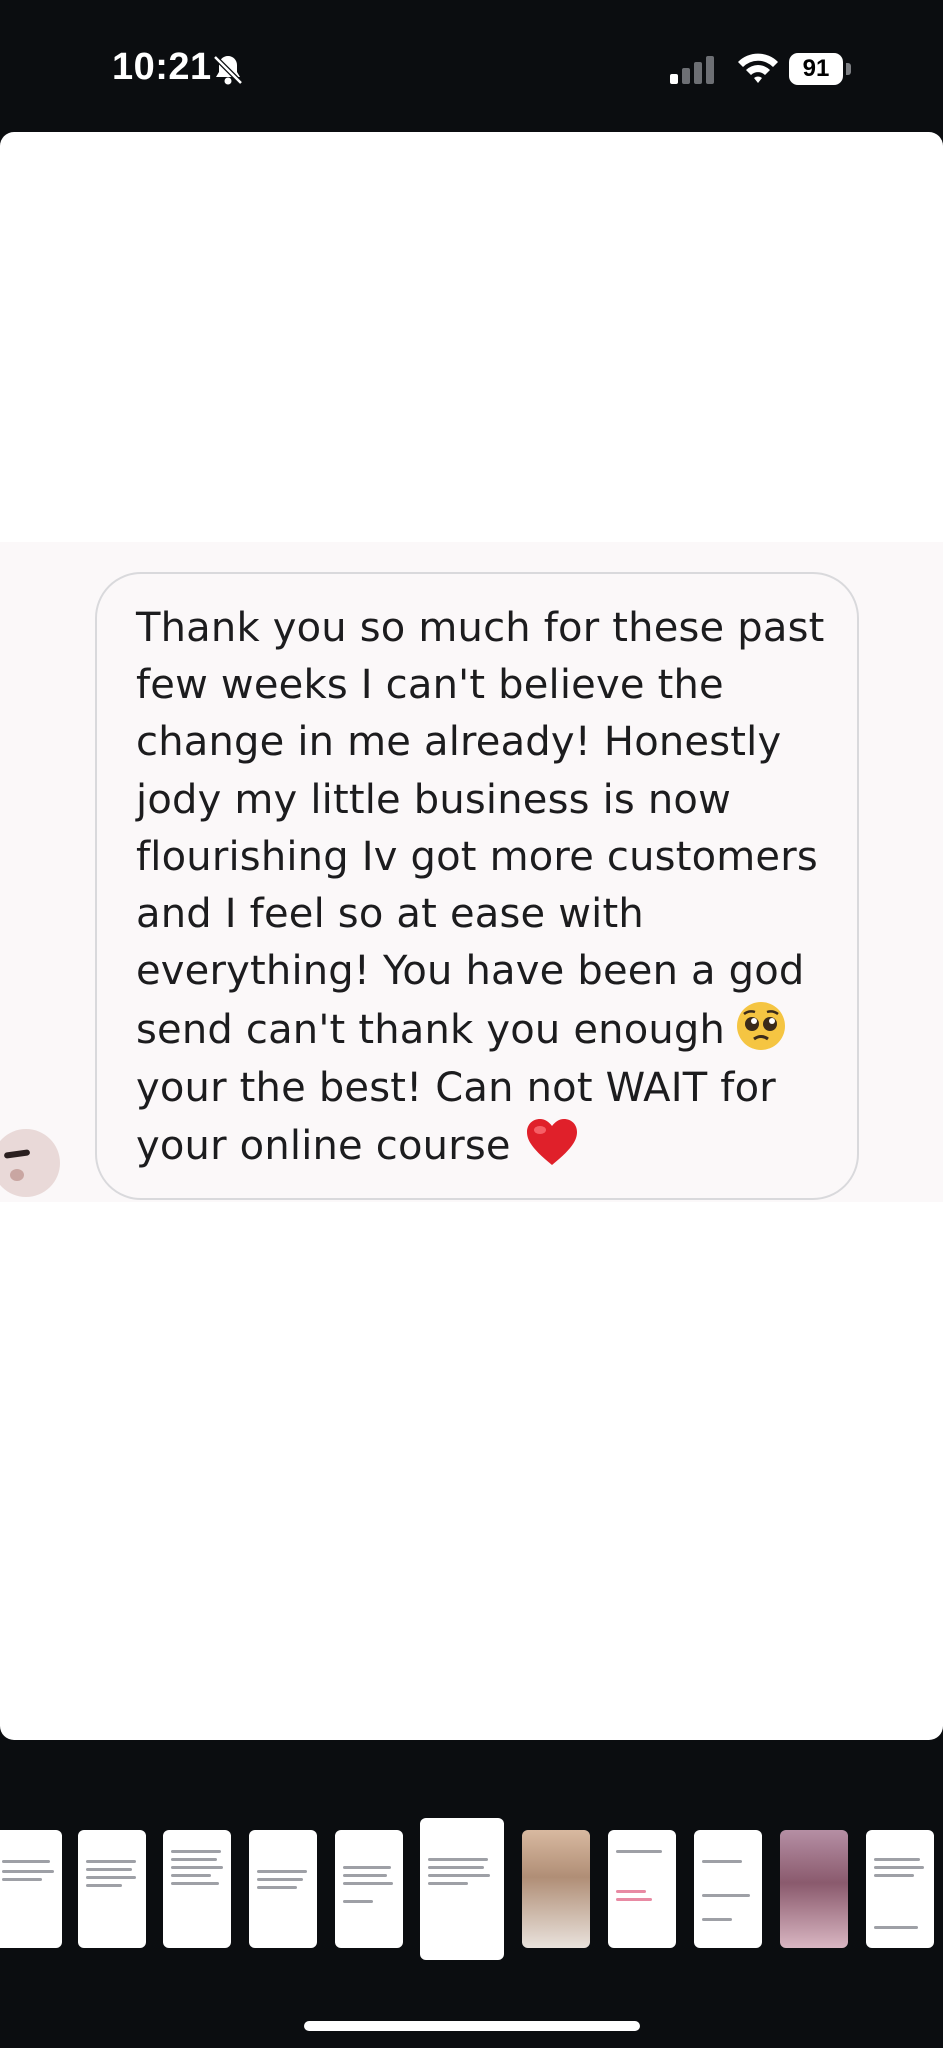  What do you see at coordinates (323, 1145) in the screenshot?
I see `message-line: your online course` at bounding box center [323, 1145].